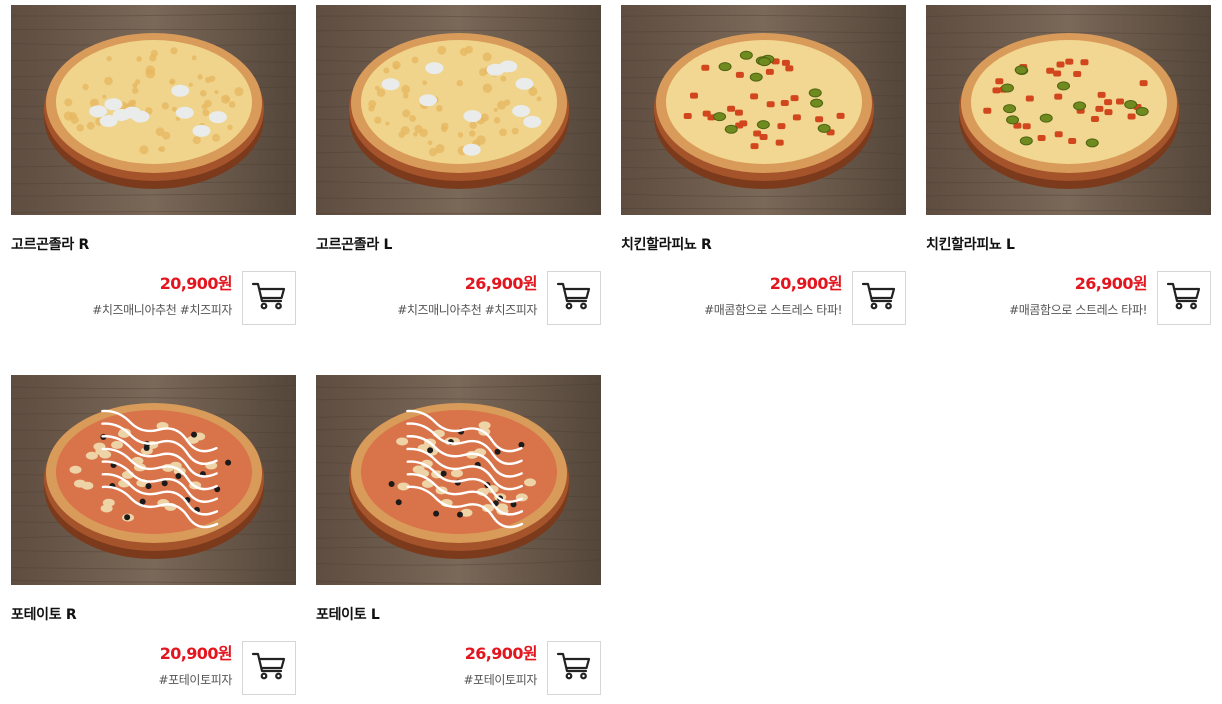 The height and width of the screenshot is (704, 1222). Describe the element at coordinates (44, 614) in the screenshot. I see `product-name: 포테이토 R` at that location.